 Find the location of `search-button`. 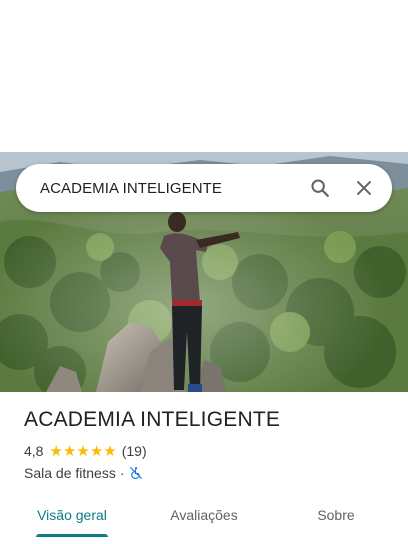

search-button is located at coordinates (320, 188).